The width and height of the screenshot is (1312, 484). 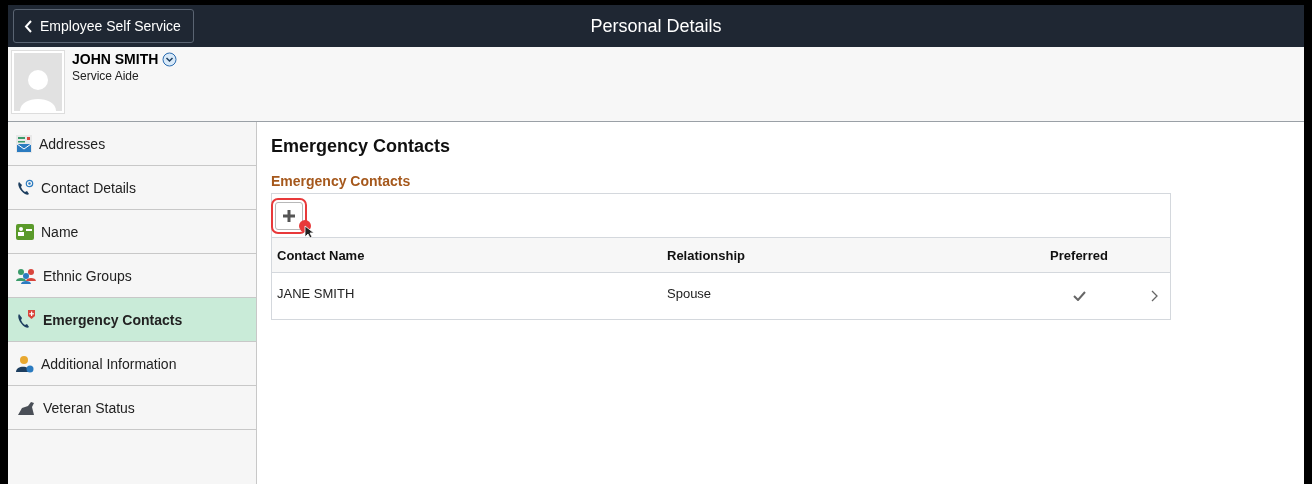 What do you see at coordinates (60, 231) in the screenshot?
I see `sidebar-item-label: Name` at bounding box center [60, 231].